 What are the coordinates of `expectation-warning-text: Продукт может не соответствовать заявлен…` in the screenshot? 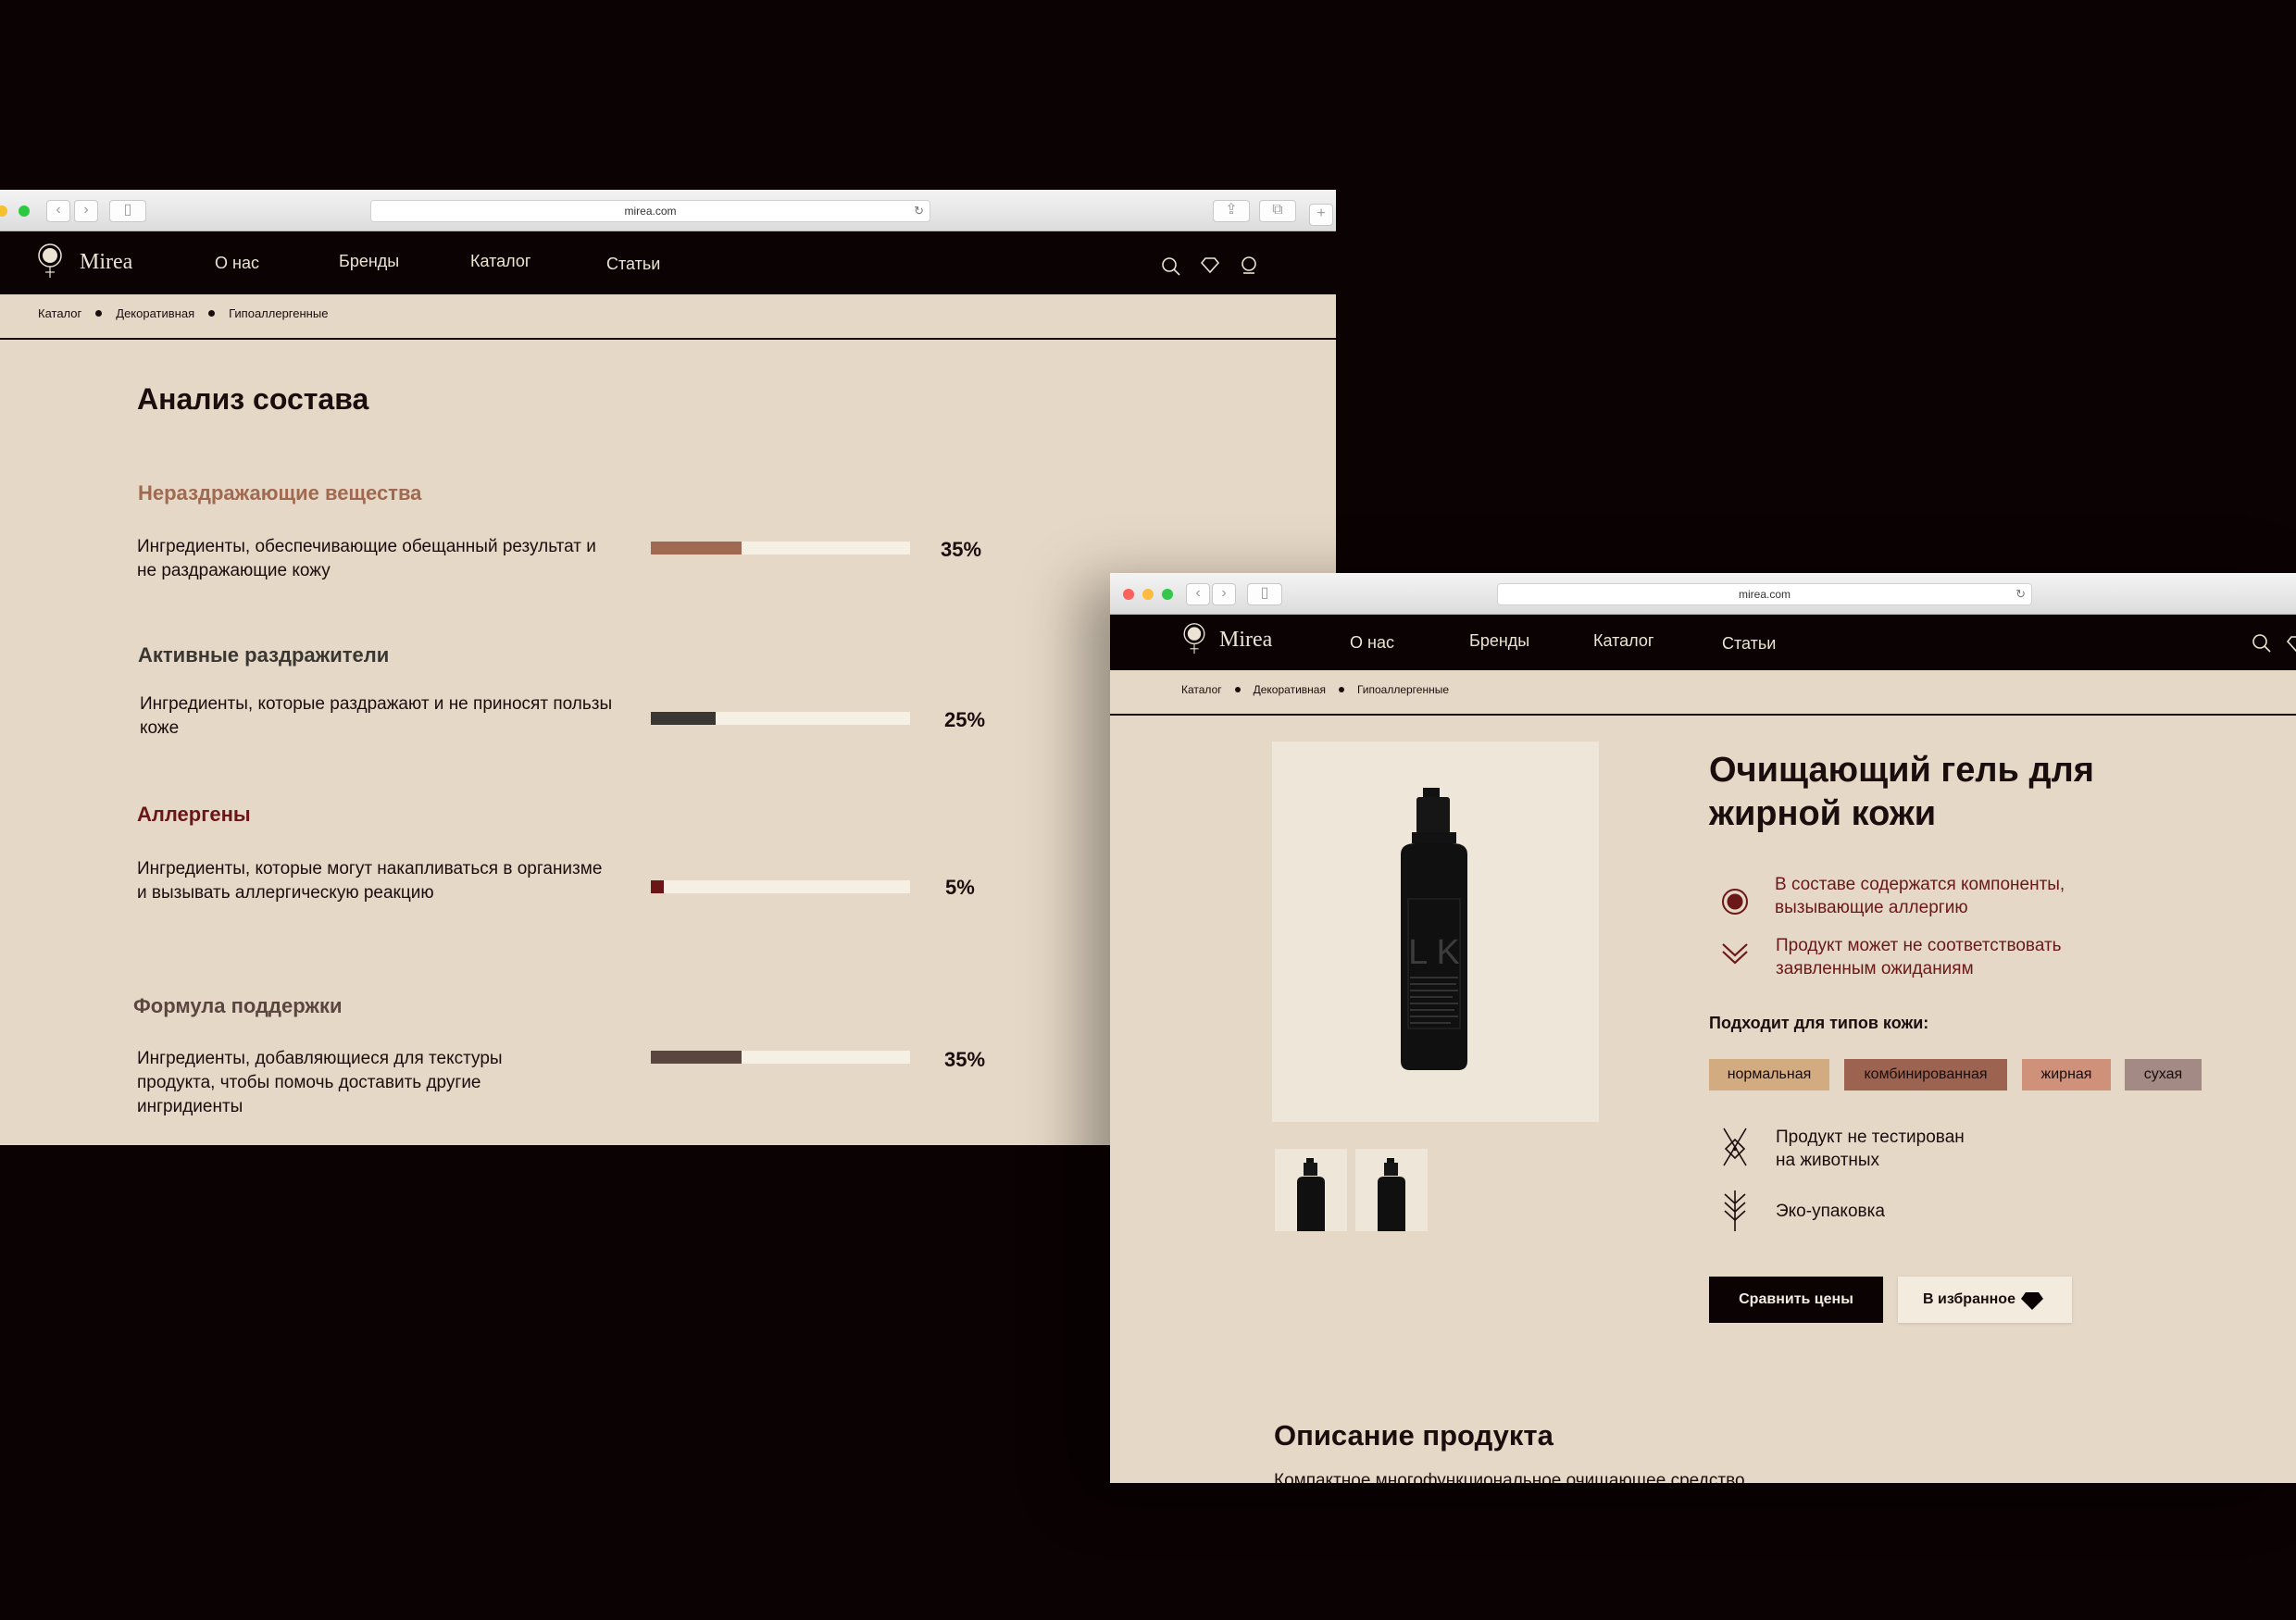 It's located at (1919, 957).